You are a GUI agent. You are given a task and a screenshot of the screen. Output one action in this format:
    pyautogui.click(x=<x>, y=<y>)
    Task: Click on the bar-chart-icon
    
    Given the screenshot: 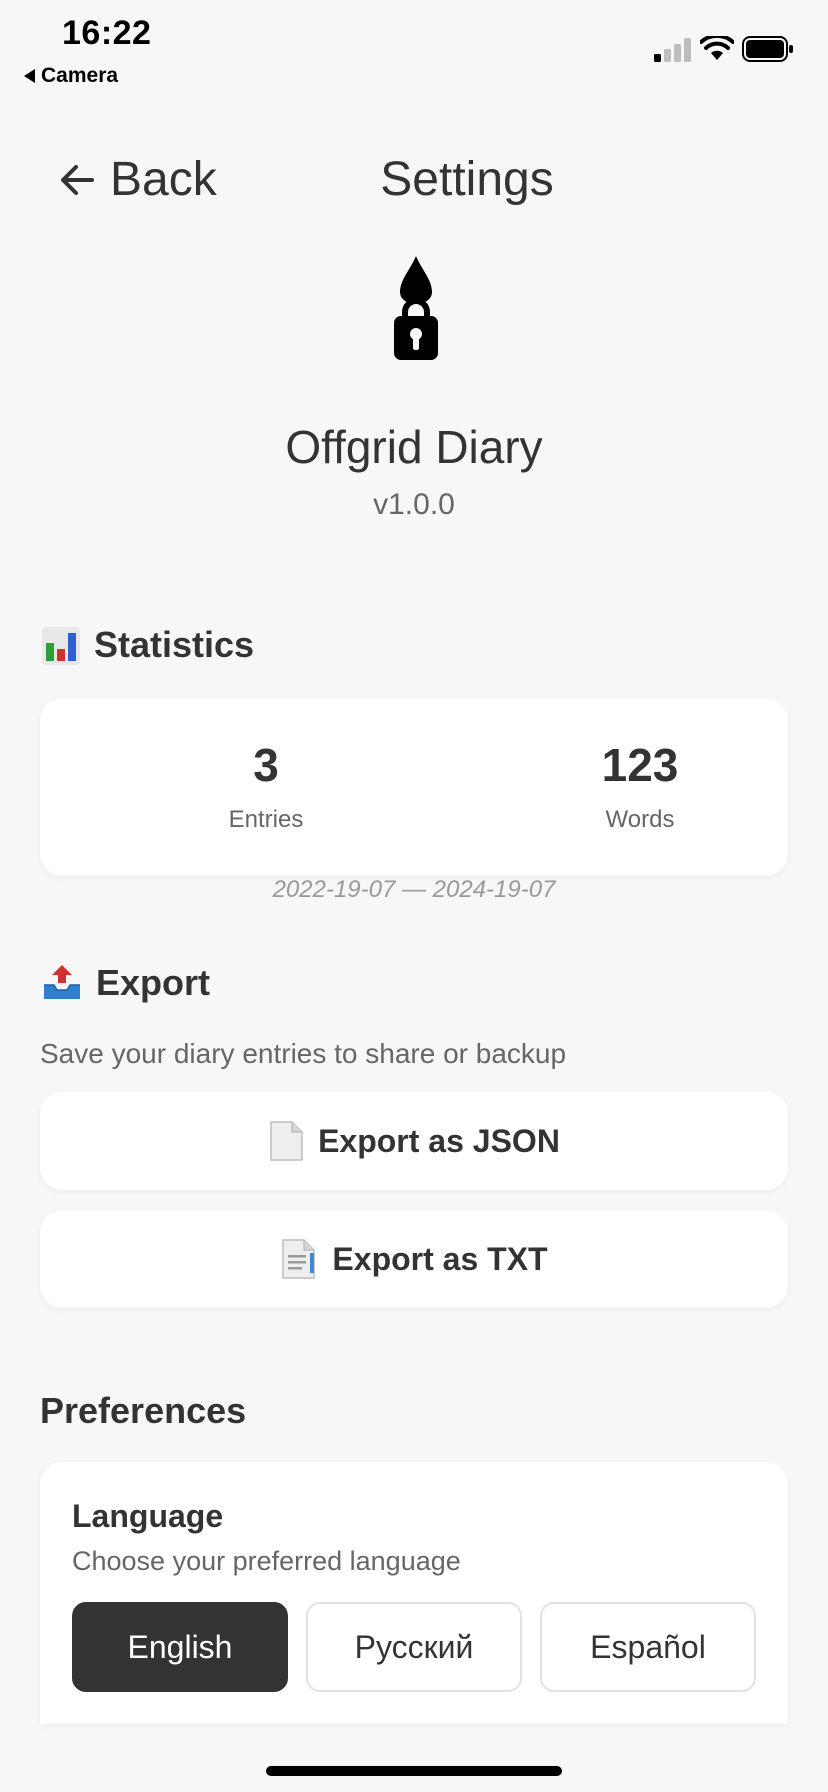 What is the action you would take?
    pyautogui.click(x=61, y=646)
    